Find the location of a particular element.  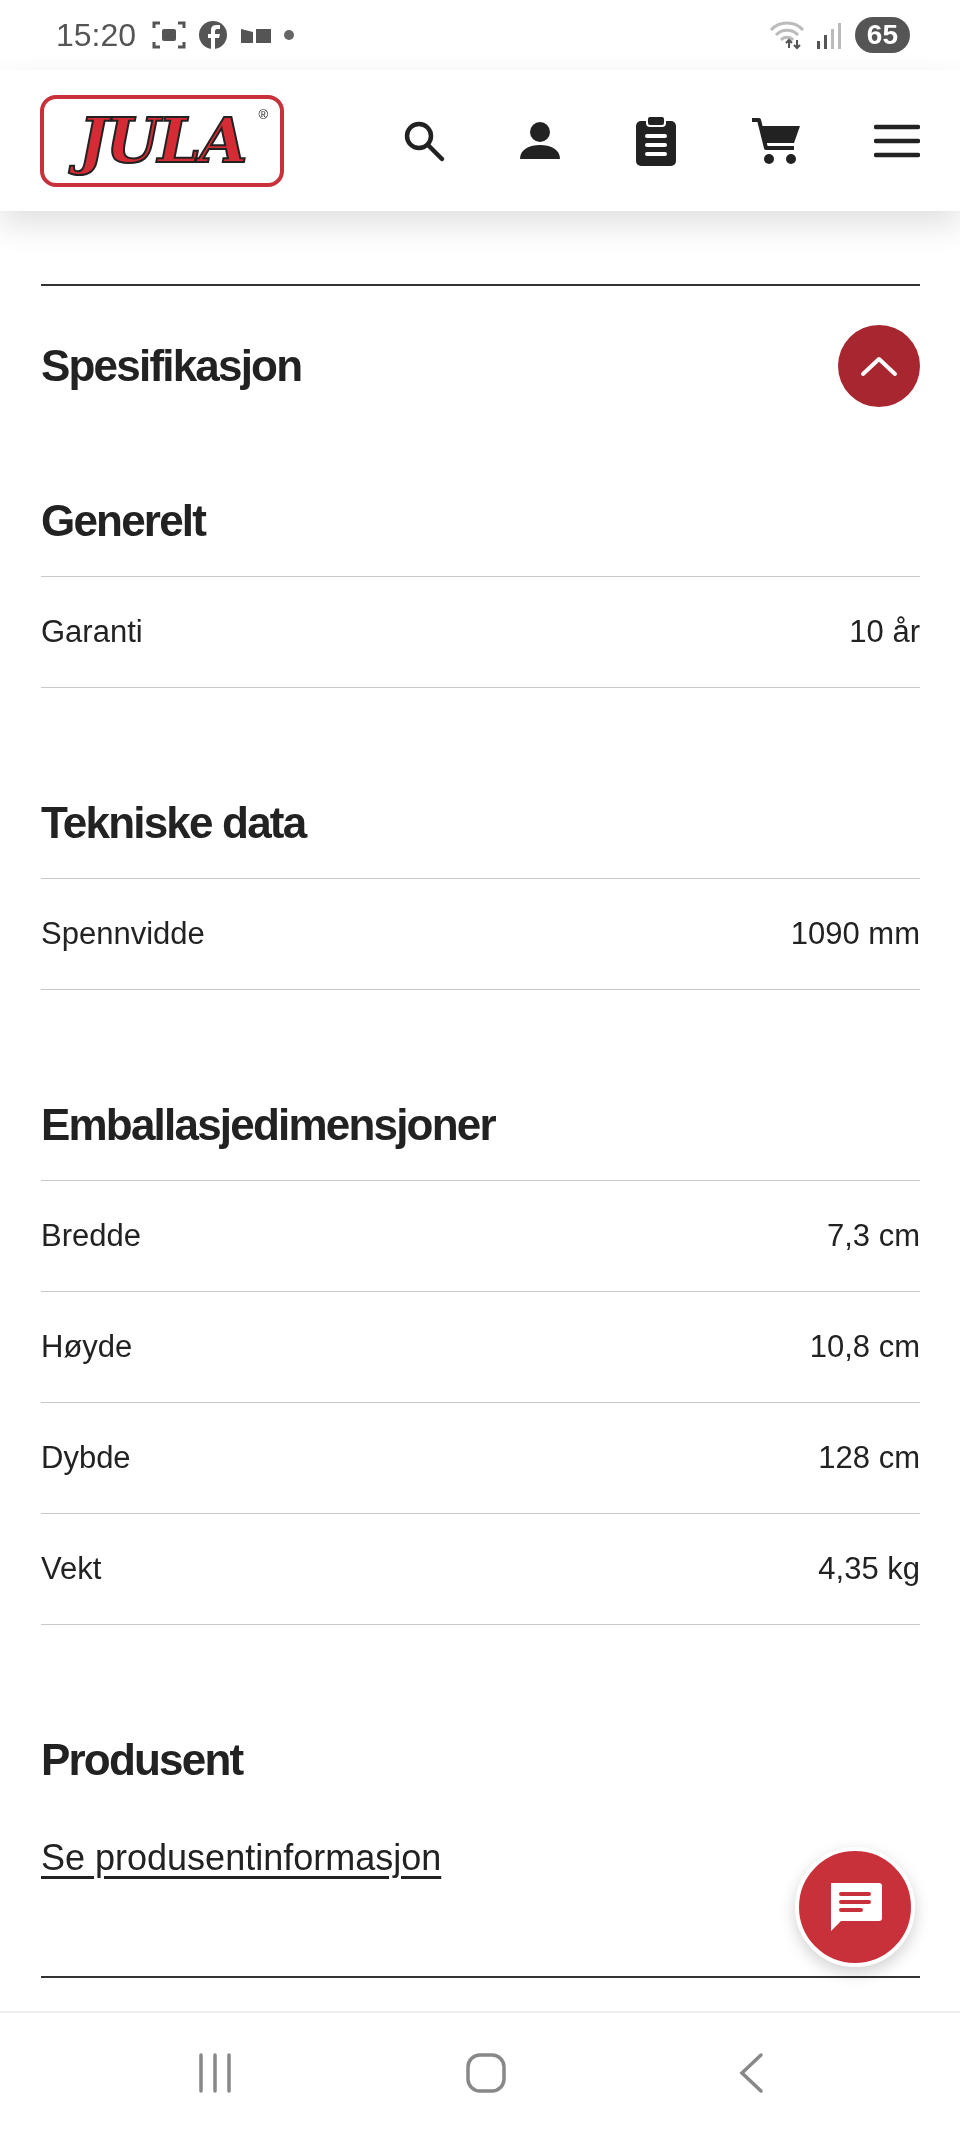

screenshot-icon is located at coordinates (169, 35).